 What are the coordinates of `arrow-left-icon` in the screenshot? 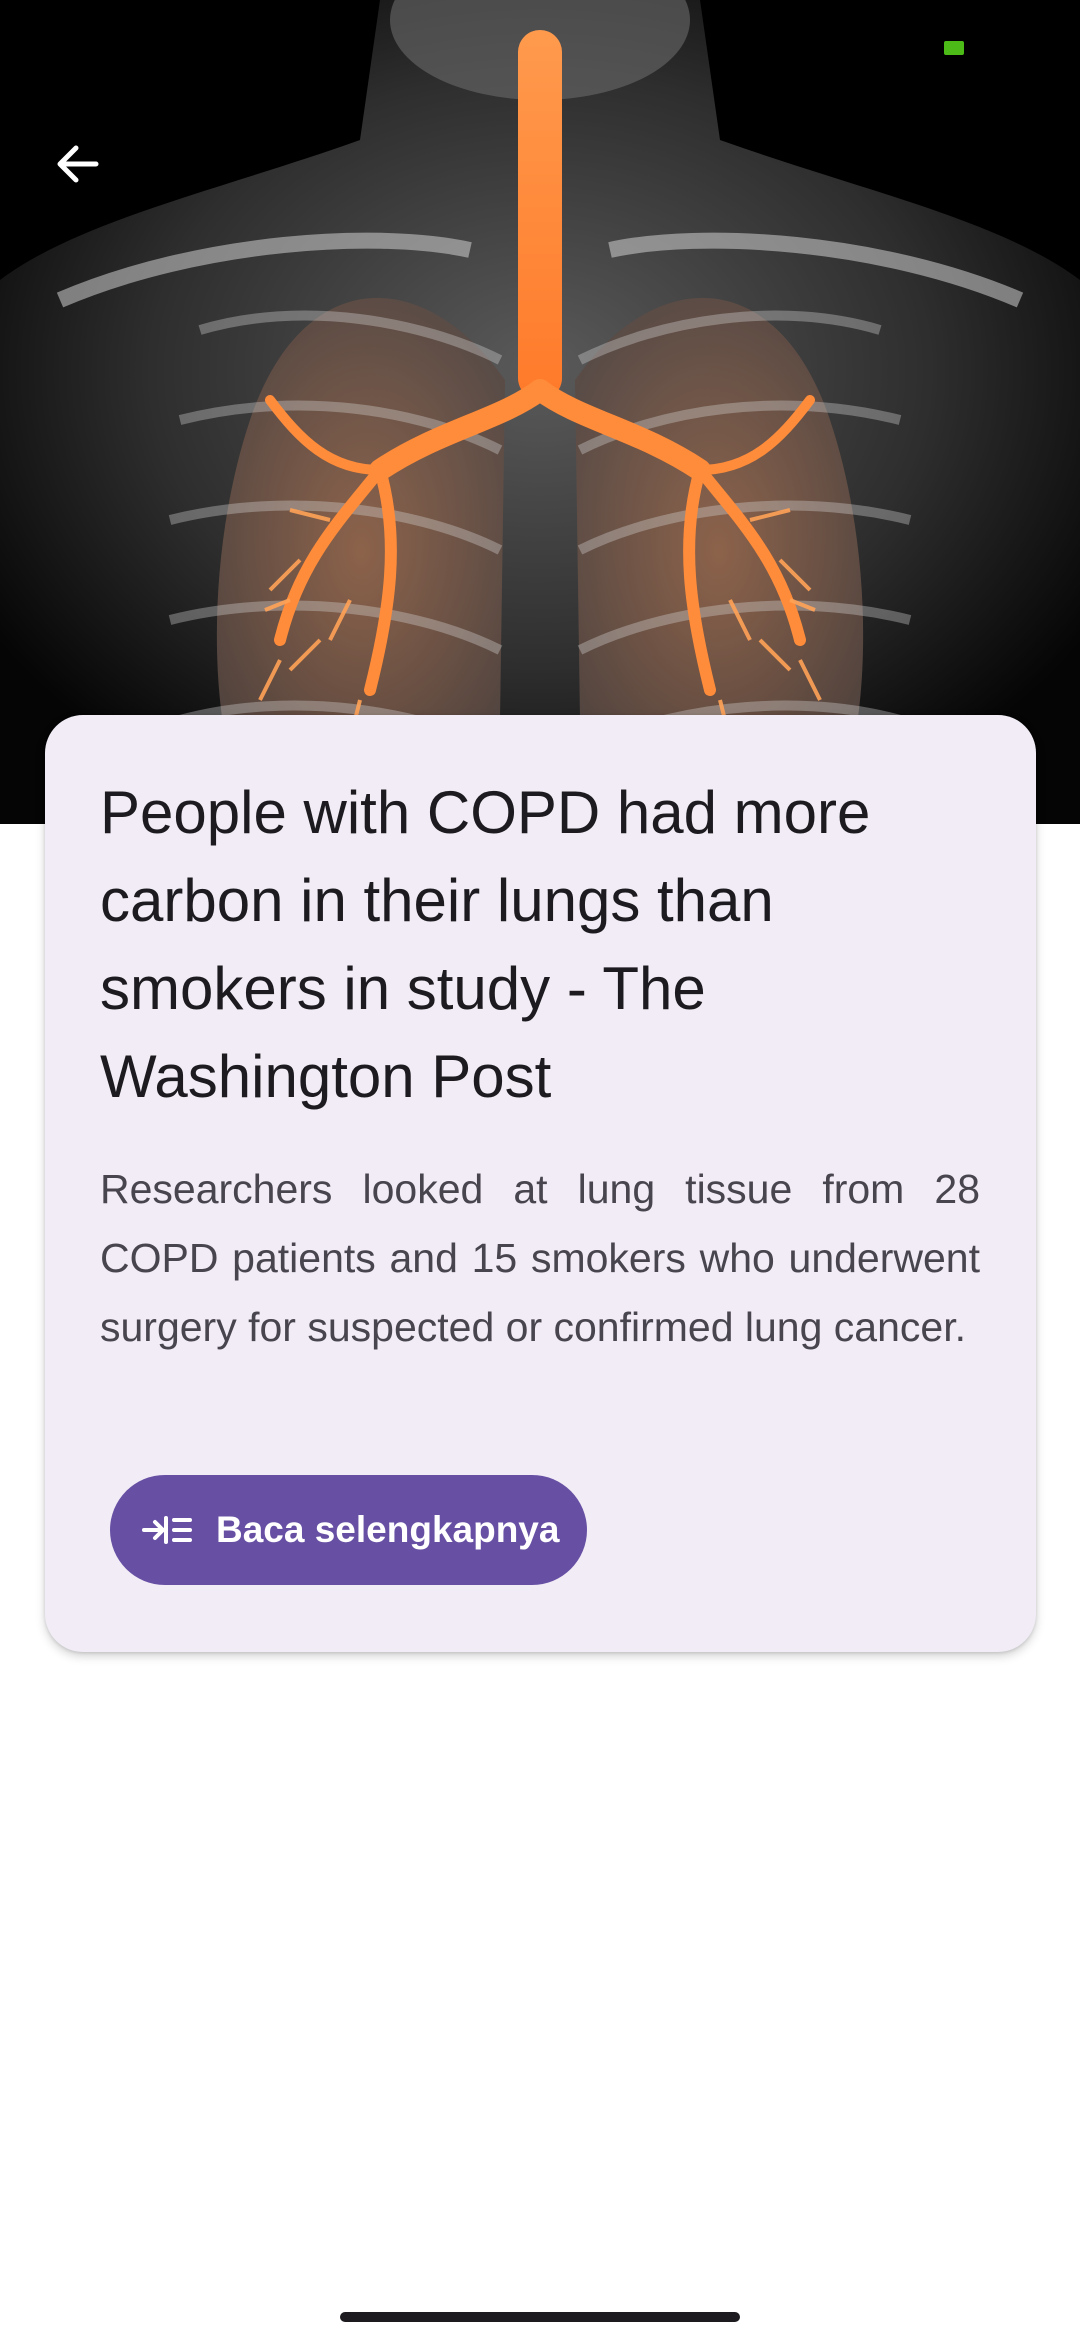 It's located at (78, 164).